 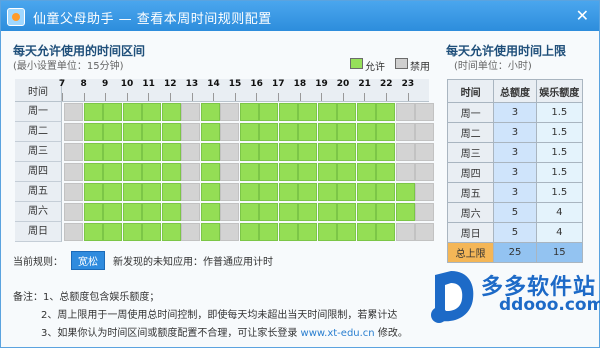 What do you see at coordinates (582, 15) in the screenshot?
I see `close-button: ✕` at bounding box center [582, 15].